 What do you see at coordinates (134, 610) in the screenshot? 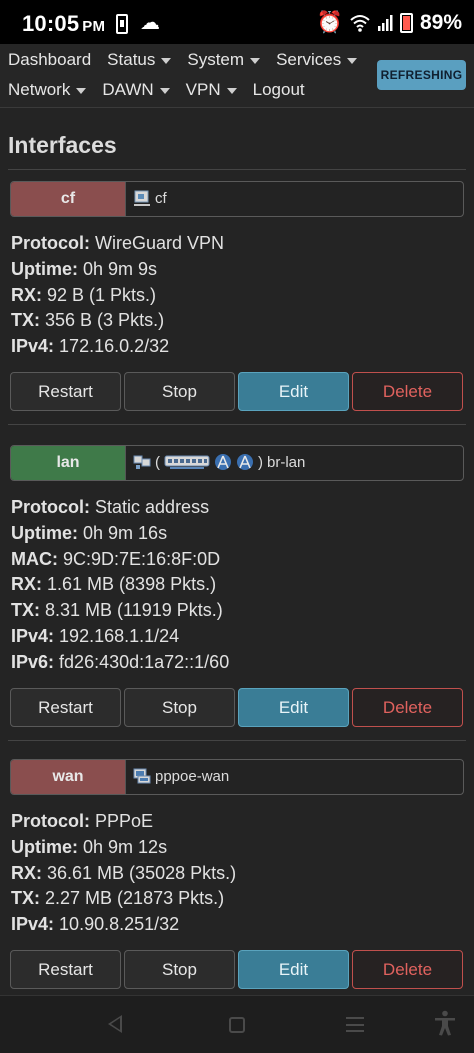
I see `detail-value: 8.31 MB (11919 Pkts.)` at bounding box center [134, 610].